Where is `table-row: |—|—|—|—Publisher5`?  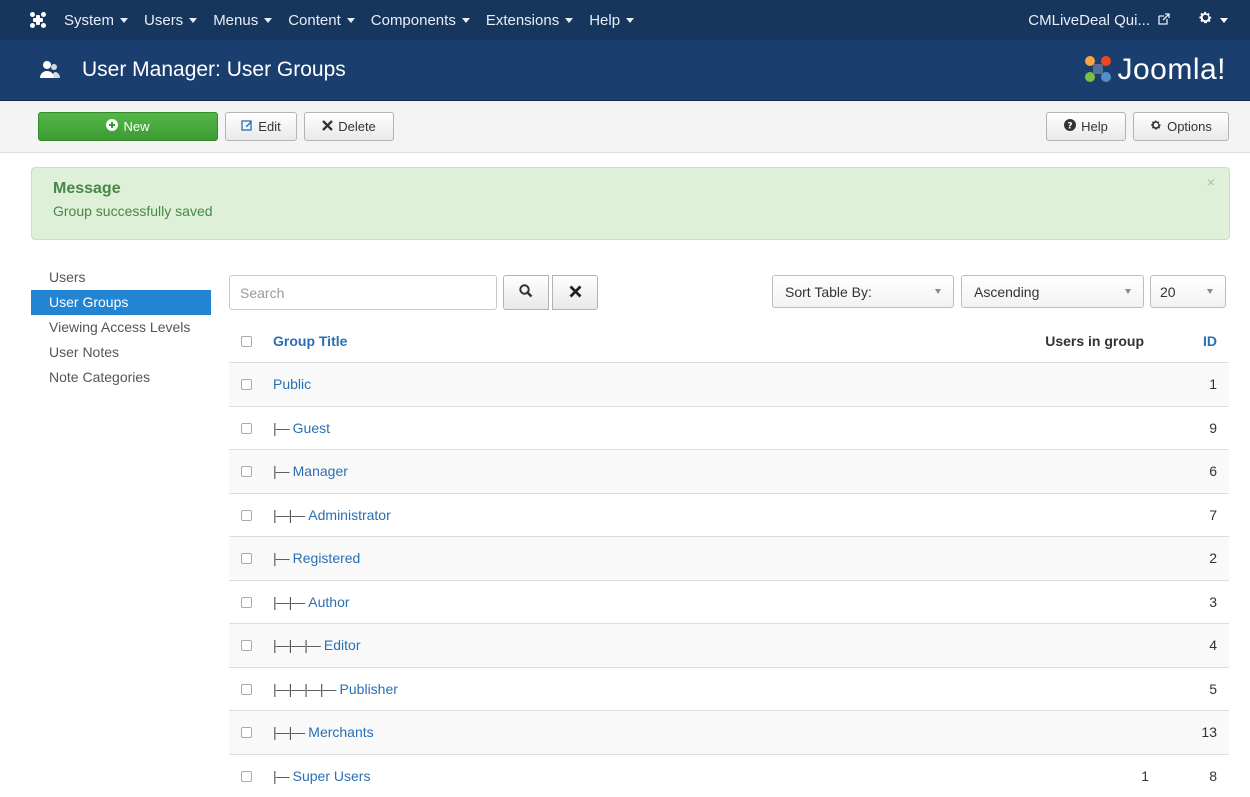
table-row: |—|—|—|—Publisher5 is located at coordinates (729, 689).